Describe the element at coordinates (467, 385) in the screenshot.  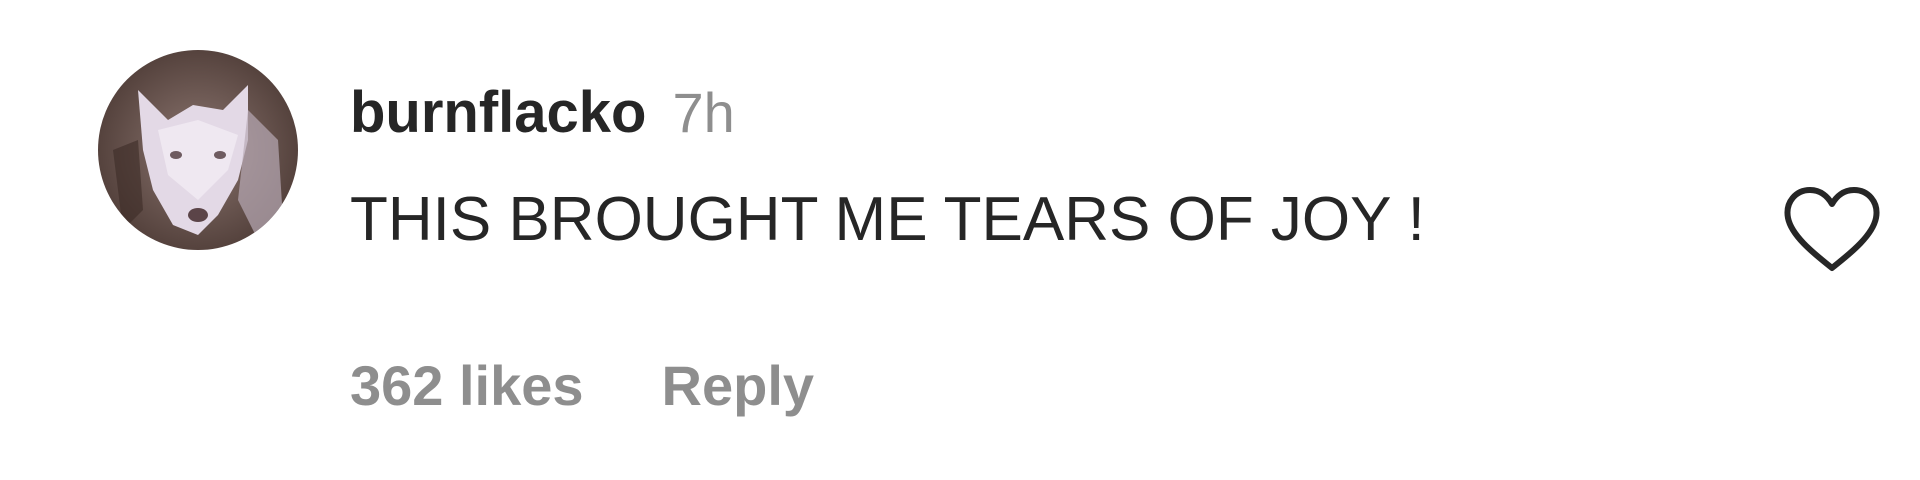
I see `likes-count: 362 likes` at that location.